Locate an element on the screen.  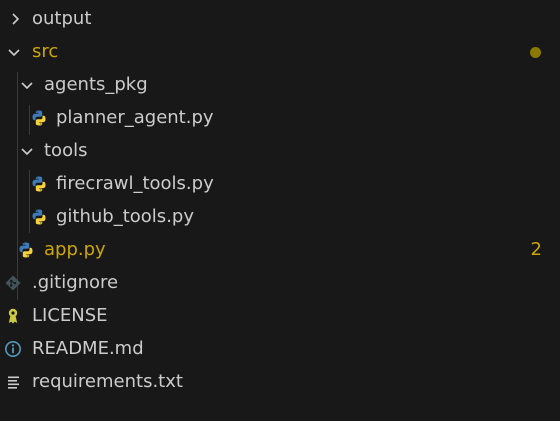
info-icon is located at coordinates (13, 349).